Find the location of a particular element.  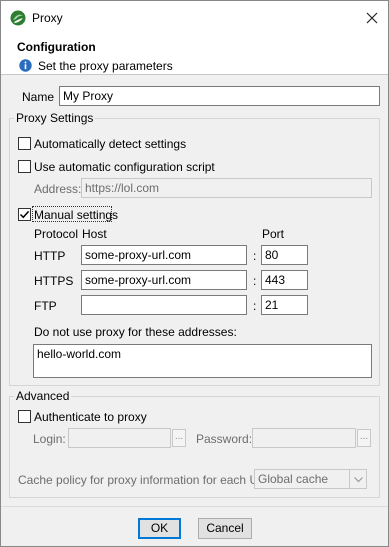

https-label: HTTPS is located at coordinates (54, 281).